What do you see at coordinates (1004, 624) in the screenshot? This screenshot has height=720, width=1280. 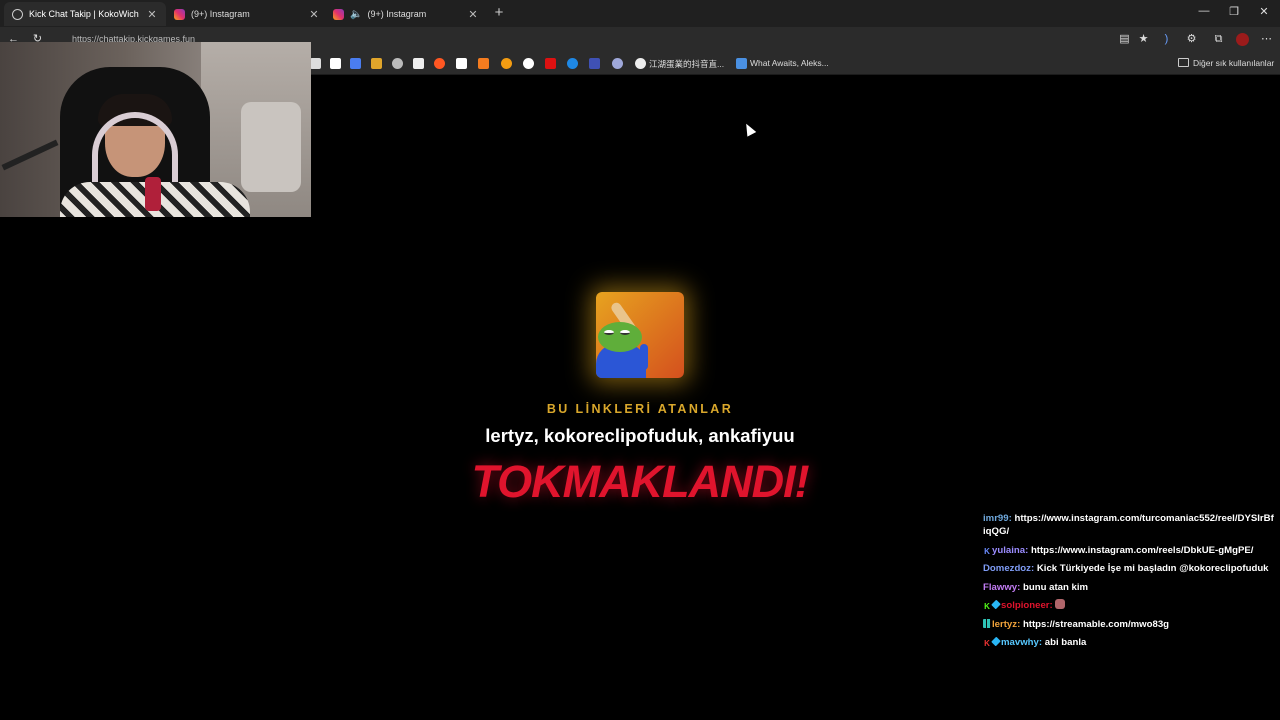 I see `chat-username: lertyz` at bounding box center [1004, 624].